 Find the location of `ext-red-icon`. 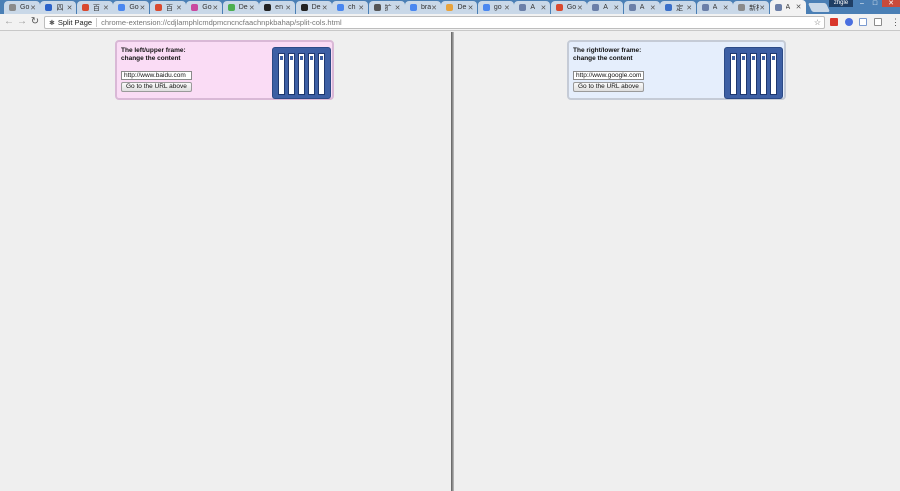

ext-red-icon is located at coordinates (834, 22).